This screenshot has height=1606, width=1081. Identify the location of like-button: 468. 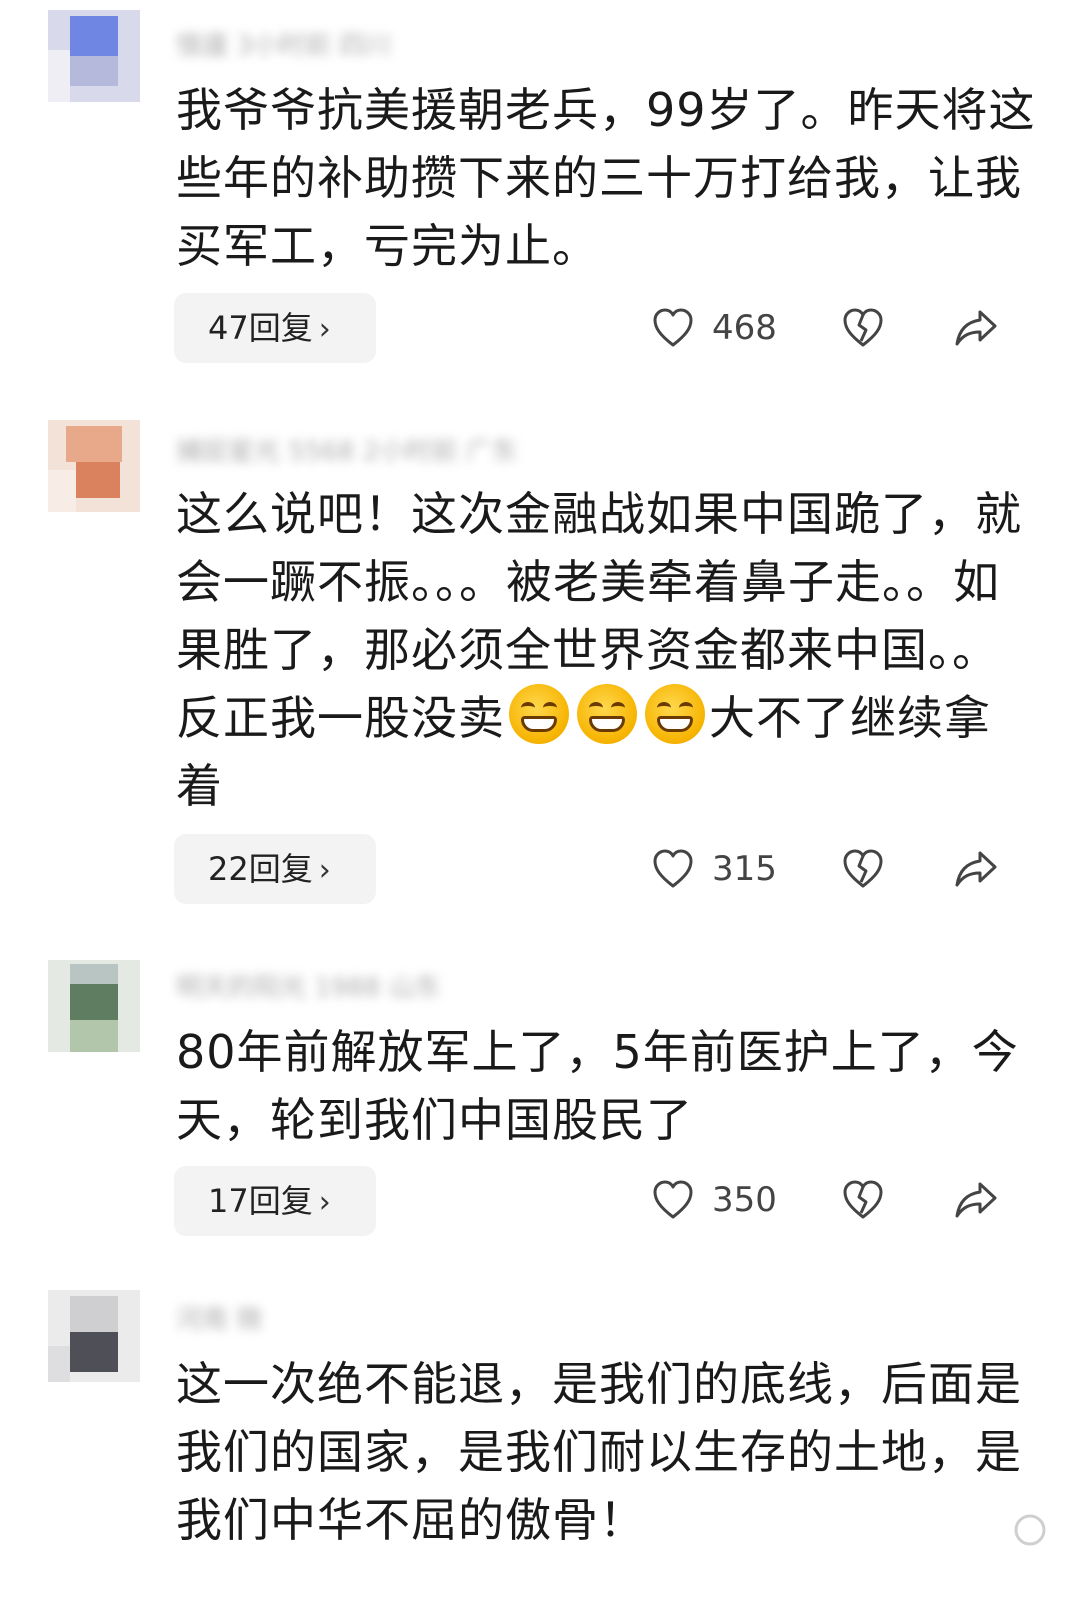
(714, 328).